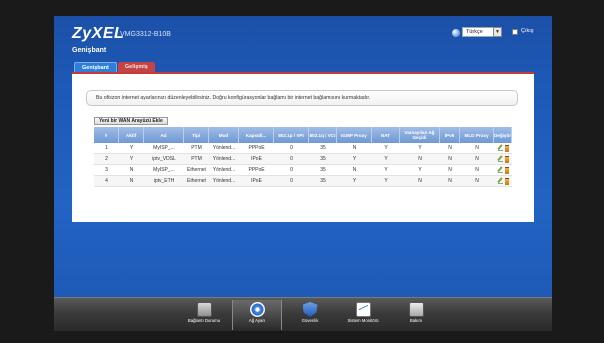  Describe the element at coordinates (477, 135) in the screenshot. I see `column-header: MLD Proxy` at that location.